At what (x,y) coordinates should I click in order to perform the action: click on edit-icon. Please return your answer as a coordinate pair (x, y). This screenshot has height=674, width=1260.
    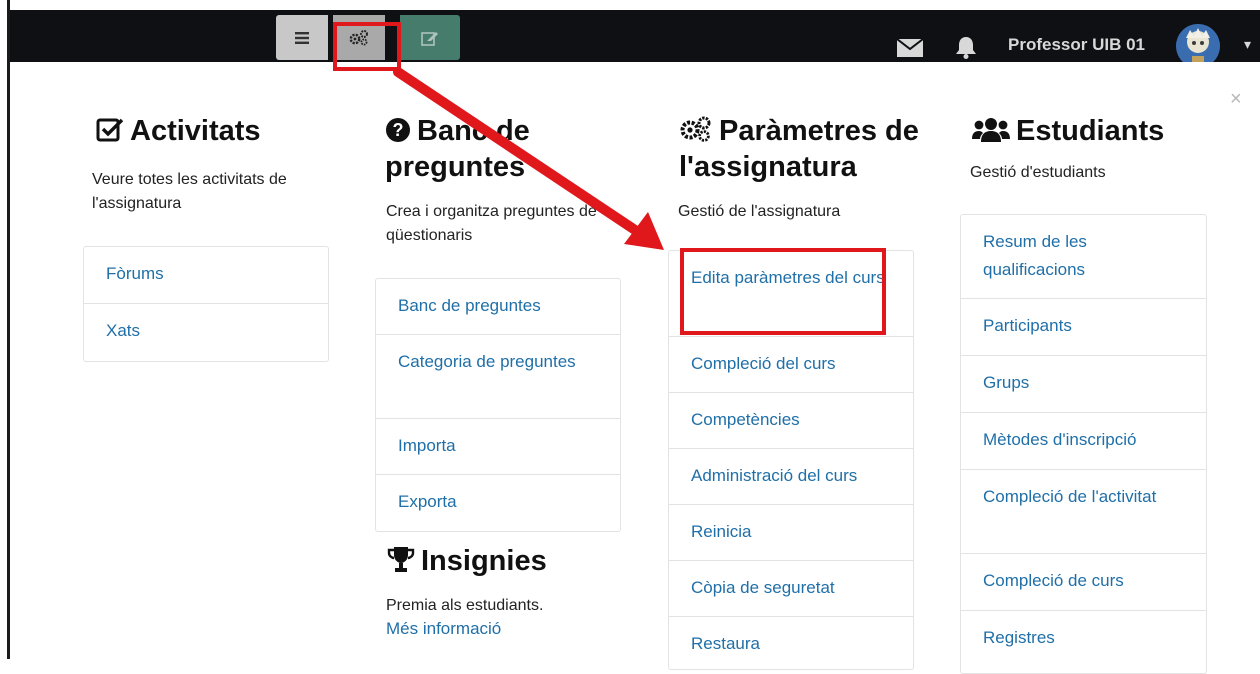
    Looking at the image, I should click on (429, 38).